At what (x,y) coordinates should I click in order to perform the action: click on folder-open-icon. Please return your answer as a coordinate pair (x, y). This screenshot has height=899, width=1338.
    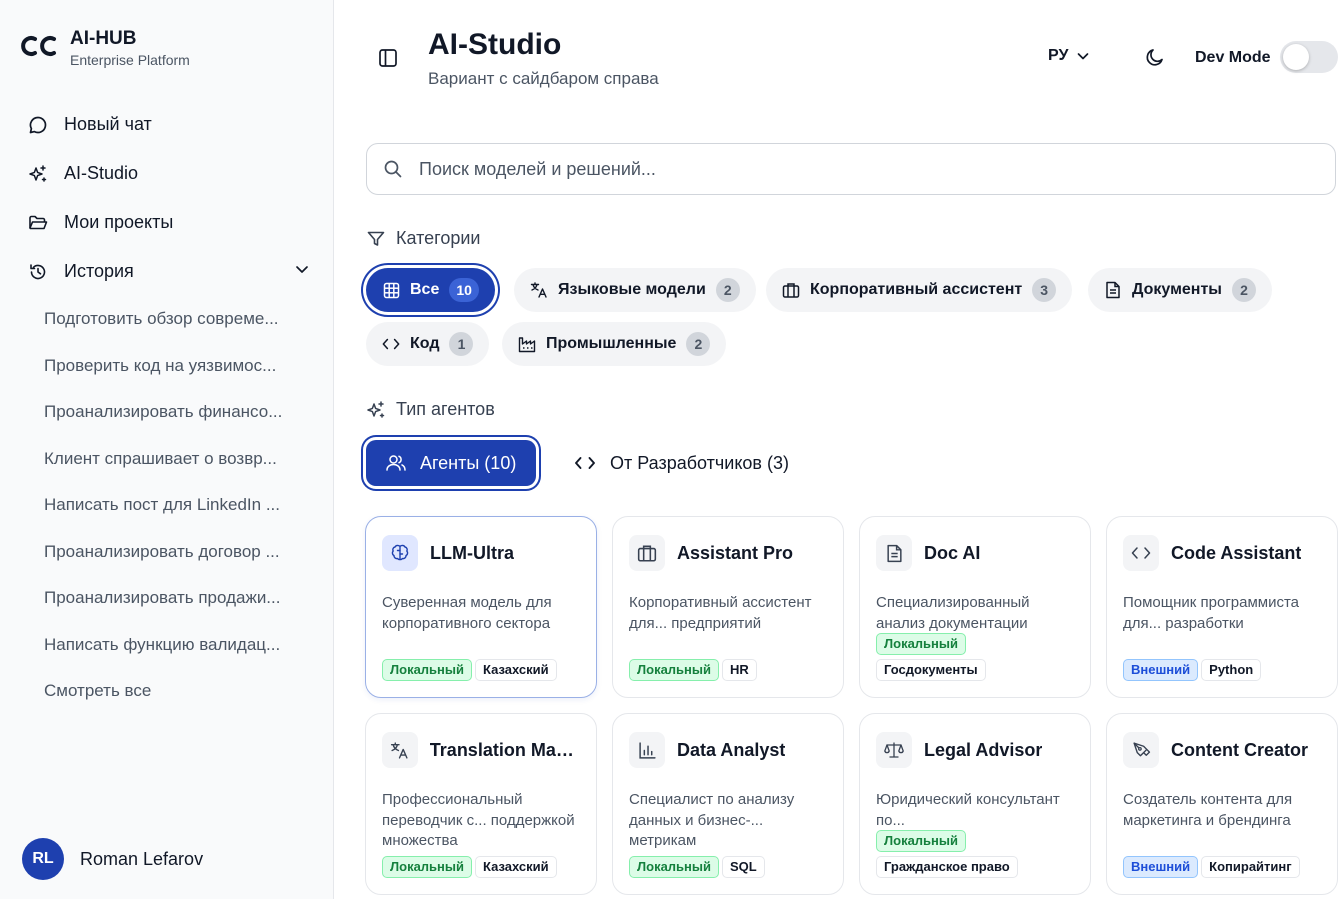
    Looking at the image, I should click on (38, 223).